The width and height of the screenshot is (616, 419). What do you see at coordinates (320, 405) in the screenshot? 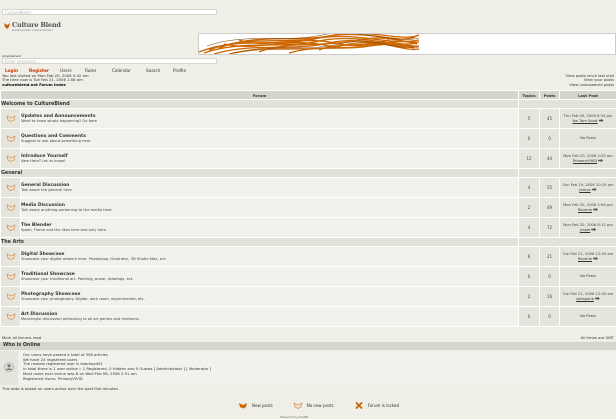
I see `legend-no-new-posts-label: No new posts` at bounding box center [320, 405].